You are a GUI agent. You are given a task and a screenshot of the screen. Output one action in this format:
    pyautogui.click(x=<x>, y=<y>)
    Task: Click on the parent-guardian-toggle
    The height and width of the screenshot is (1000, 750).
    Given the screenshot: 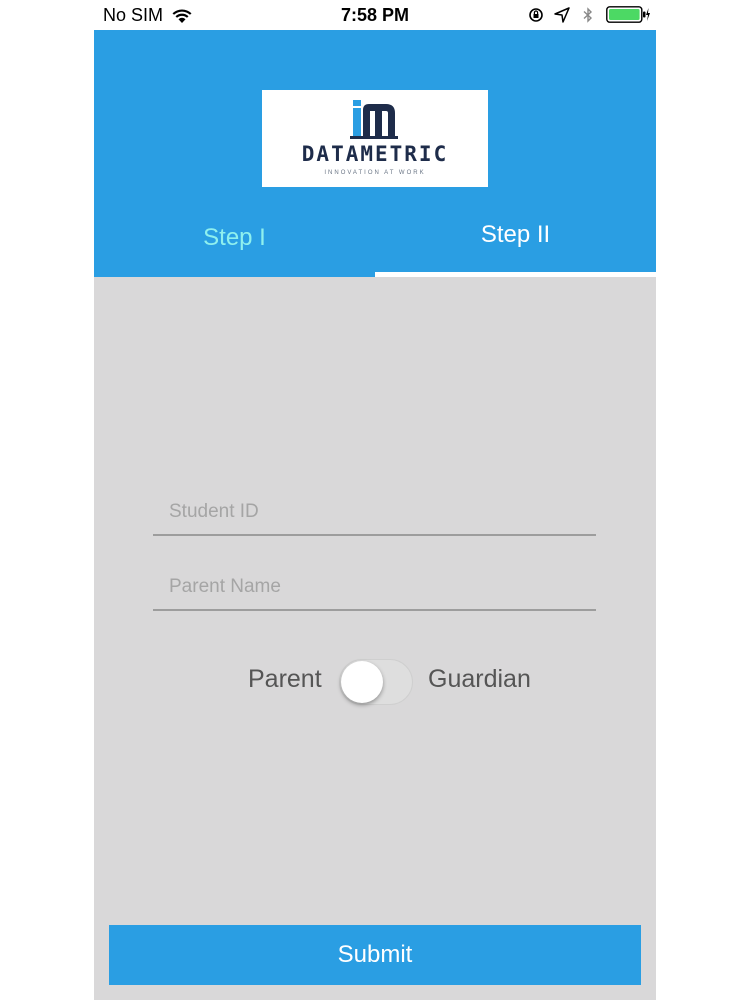 What is the action you would take?
    pyautogui.click(x=376, y=682)
    